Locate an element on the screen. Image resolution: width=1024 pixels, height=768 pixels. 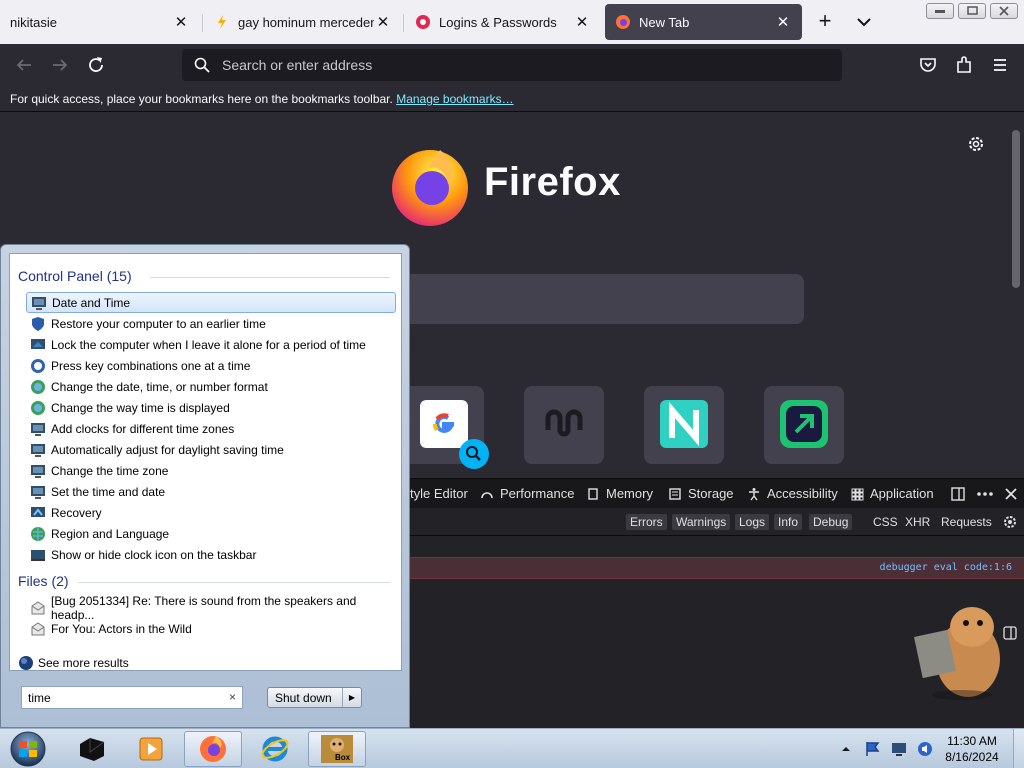
devtools-tab-storage: Storage is located at coordinates (701, 493).